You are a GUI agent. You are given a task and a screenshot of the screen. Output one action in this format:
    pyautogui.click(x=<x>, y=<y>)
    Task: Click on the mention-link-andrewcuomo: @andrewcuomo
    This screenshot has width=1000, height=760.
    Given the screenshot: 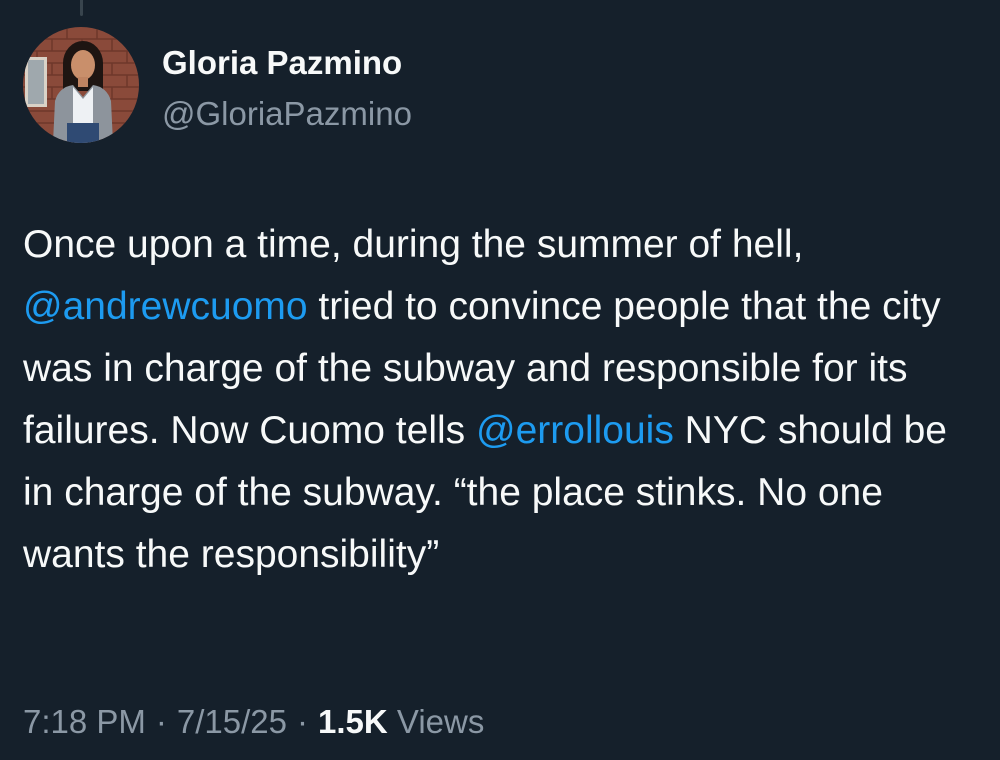 What is the action you would take?
    pyautogui.click(x=165, y=306)
    